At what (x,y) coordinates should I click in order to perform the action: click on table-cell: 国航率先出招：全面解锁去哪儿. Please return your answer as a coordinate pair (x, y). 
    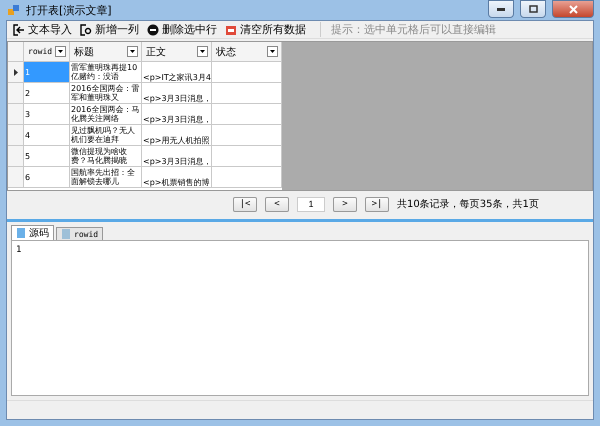
    Looking at the image, I should click on (106, 177).